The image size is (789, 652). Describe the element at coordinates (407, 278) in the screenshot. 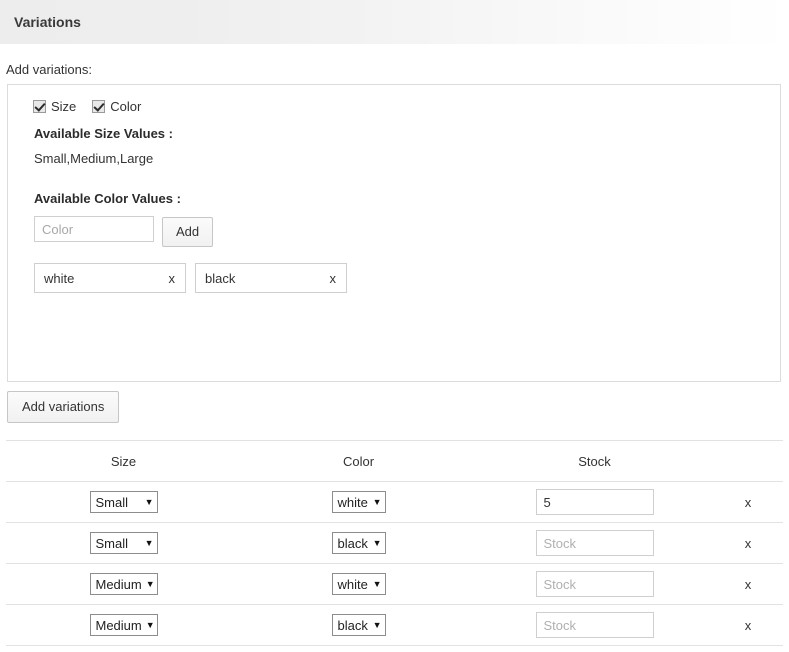

I see `color-tag-list: white x black x` at that location.